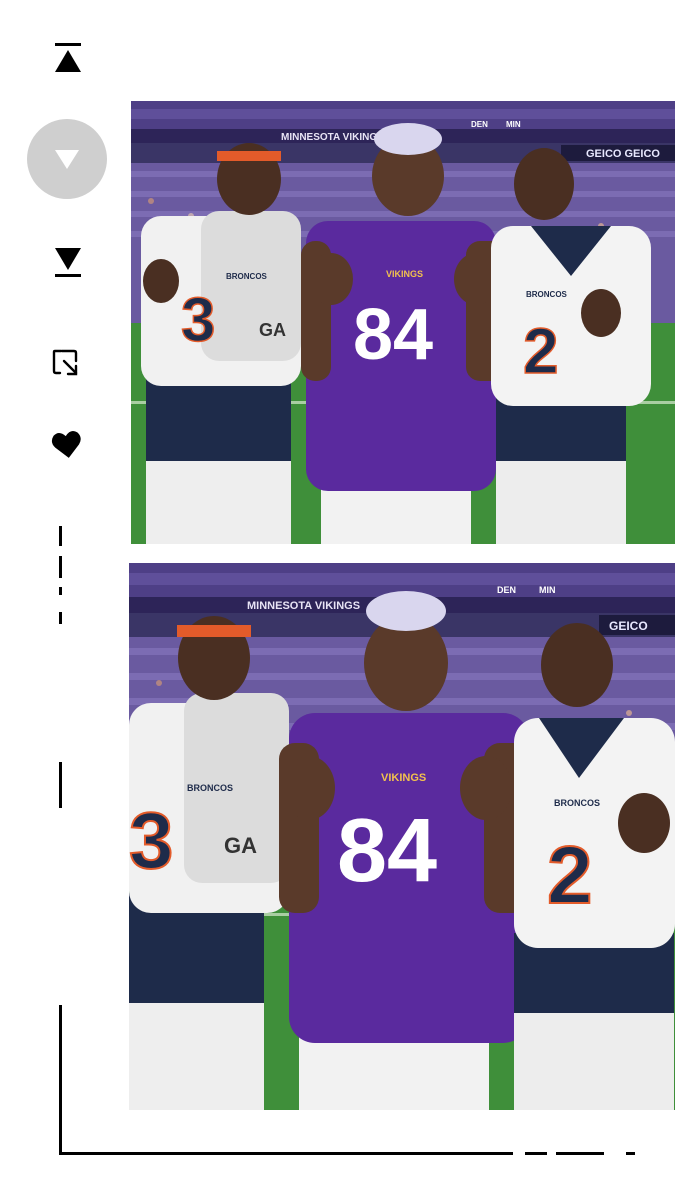  I want to click on scroll-to-bottom-button, so click(68, 262).